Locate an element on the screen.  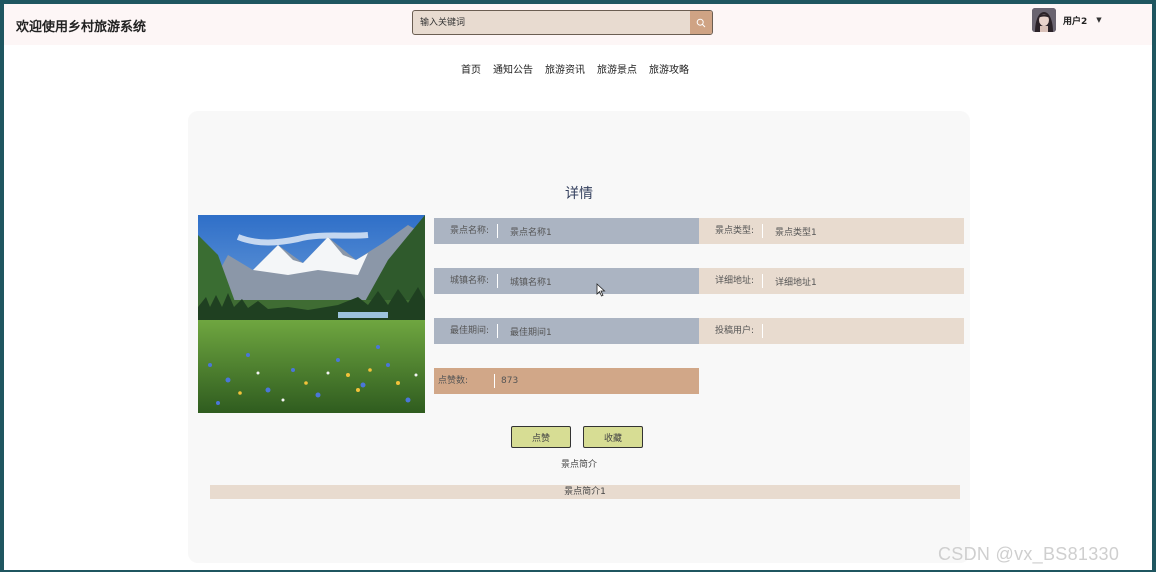
main-nav: 首页 通知公告 旅游资讯 旅游景点 旅游攻略 is located at coordinates (578, 68).